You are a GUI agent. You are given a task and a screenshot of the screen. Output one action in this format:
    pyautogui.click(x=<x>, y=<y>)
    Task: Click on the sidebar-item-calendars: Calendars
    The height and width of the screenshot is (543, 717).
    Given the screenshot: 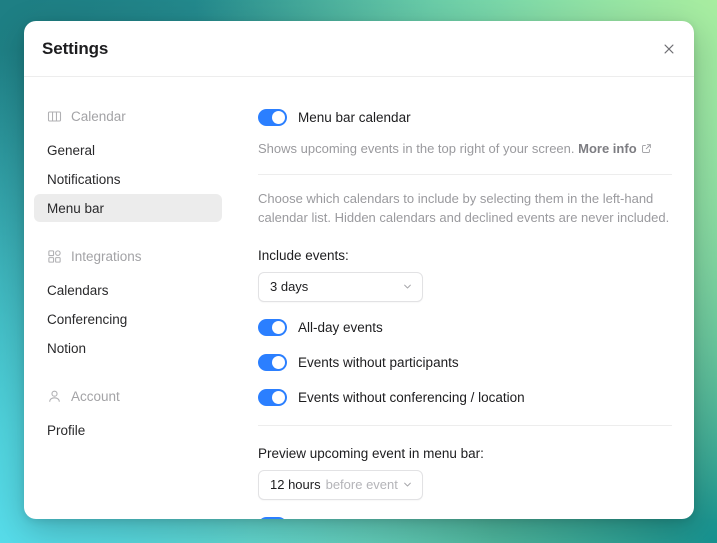 What is the action you would take?
    pyautogui.click(x=128, y=290)
    